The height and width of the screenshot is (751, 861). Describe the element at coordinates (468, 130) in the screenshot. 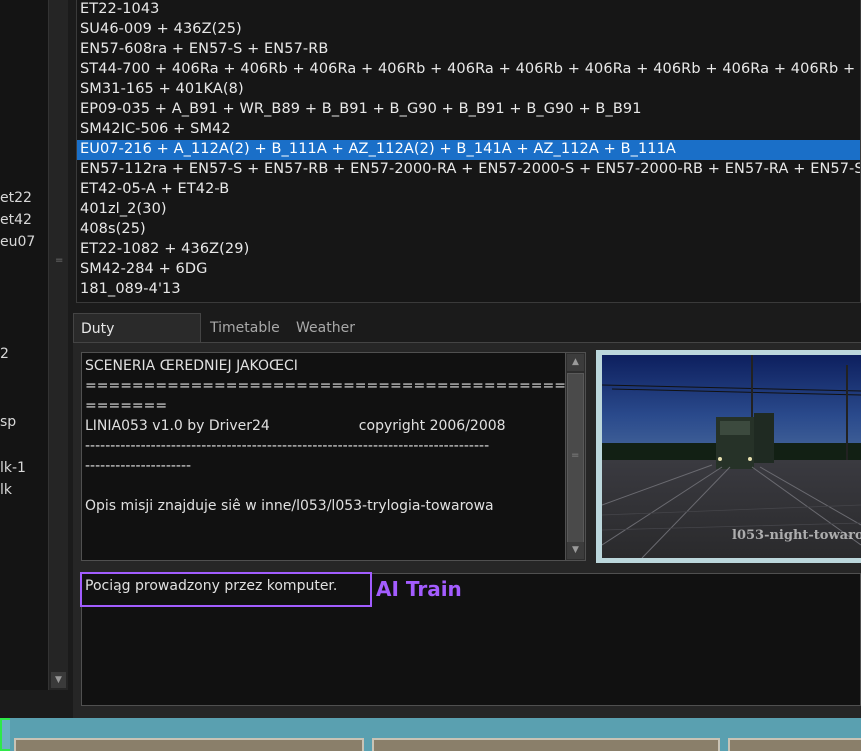

I see `consist-row: SM42IC-506 + SM42` at that location.